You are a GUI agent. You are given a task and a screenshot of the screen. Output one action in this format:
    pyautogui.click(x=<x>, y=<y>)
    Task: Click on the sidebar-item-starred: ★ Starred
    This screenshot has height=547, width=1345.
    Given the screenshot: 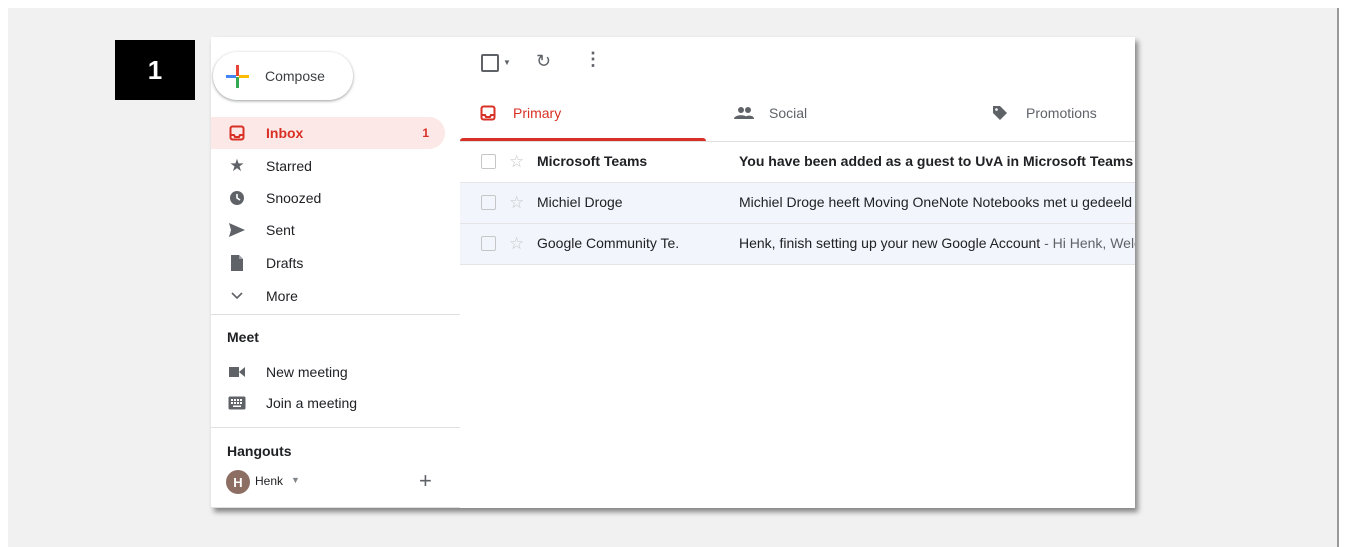 What is the action you would take?
    pyautogui.click(x=335, y=166)
    